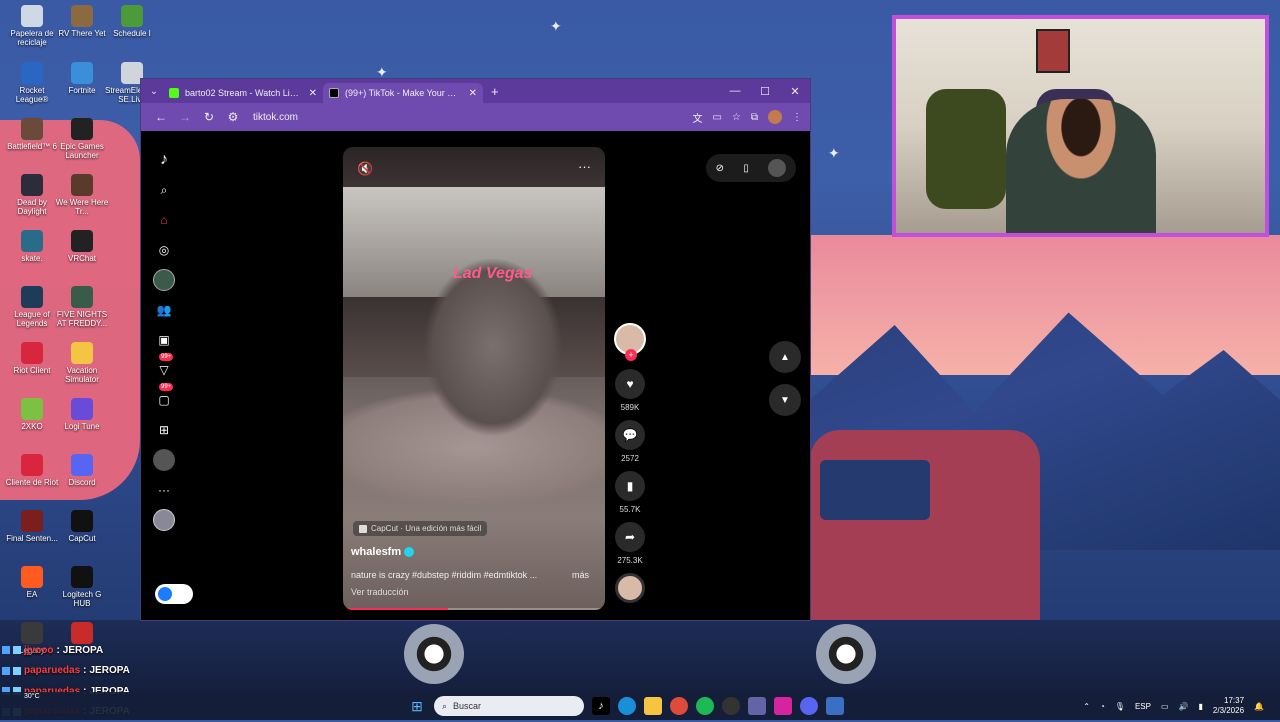 This screenshot has height=722, width=1280. Describe the element at coordinates (679, 706) in the screenshot. I see `chrome-icon` at that location.